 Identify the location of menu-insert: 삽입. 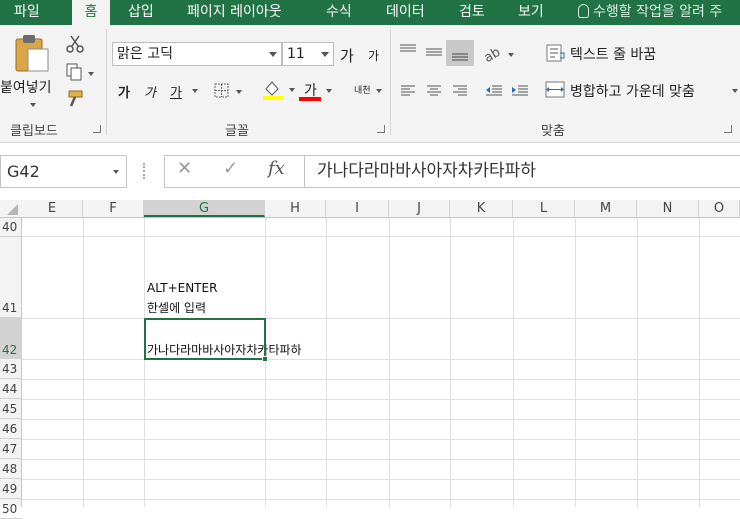
(141, 12).